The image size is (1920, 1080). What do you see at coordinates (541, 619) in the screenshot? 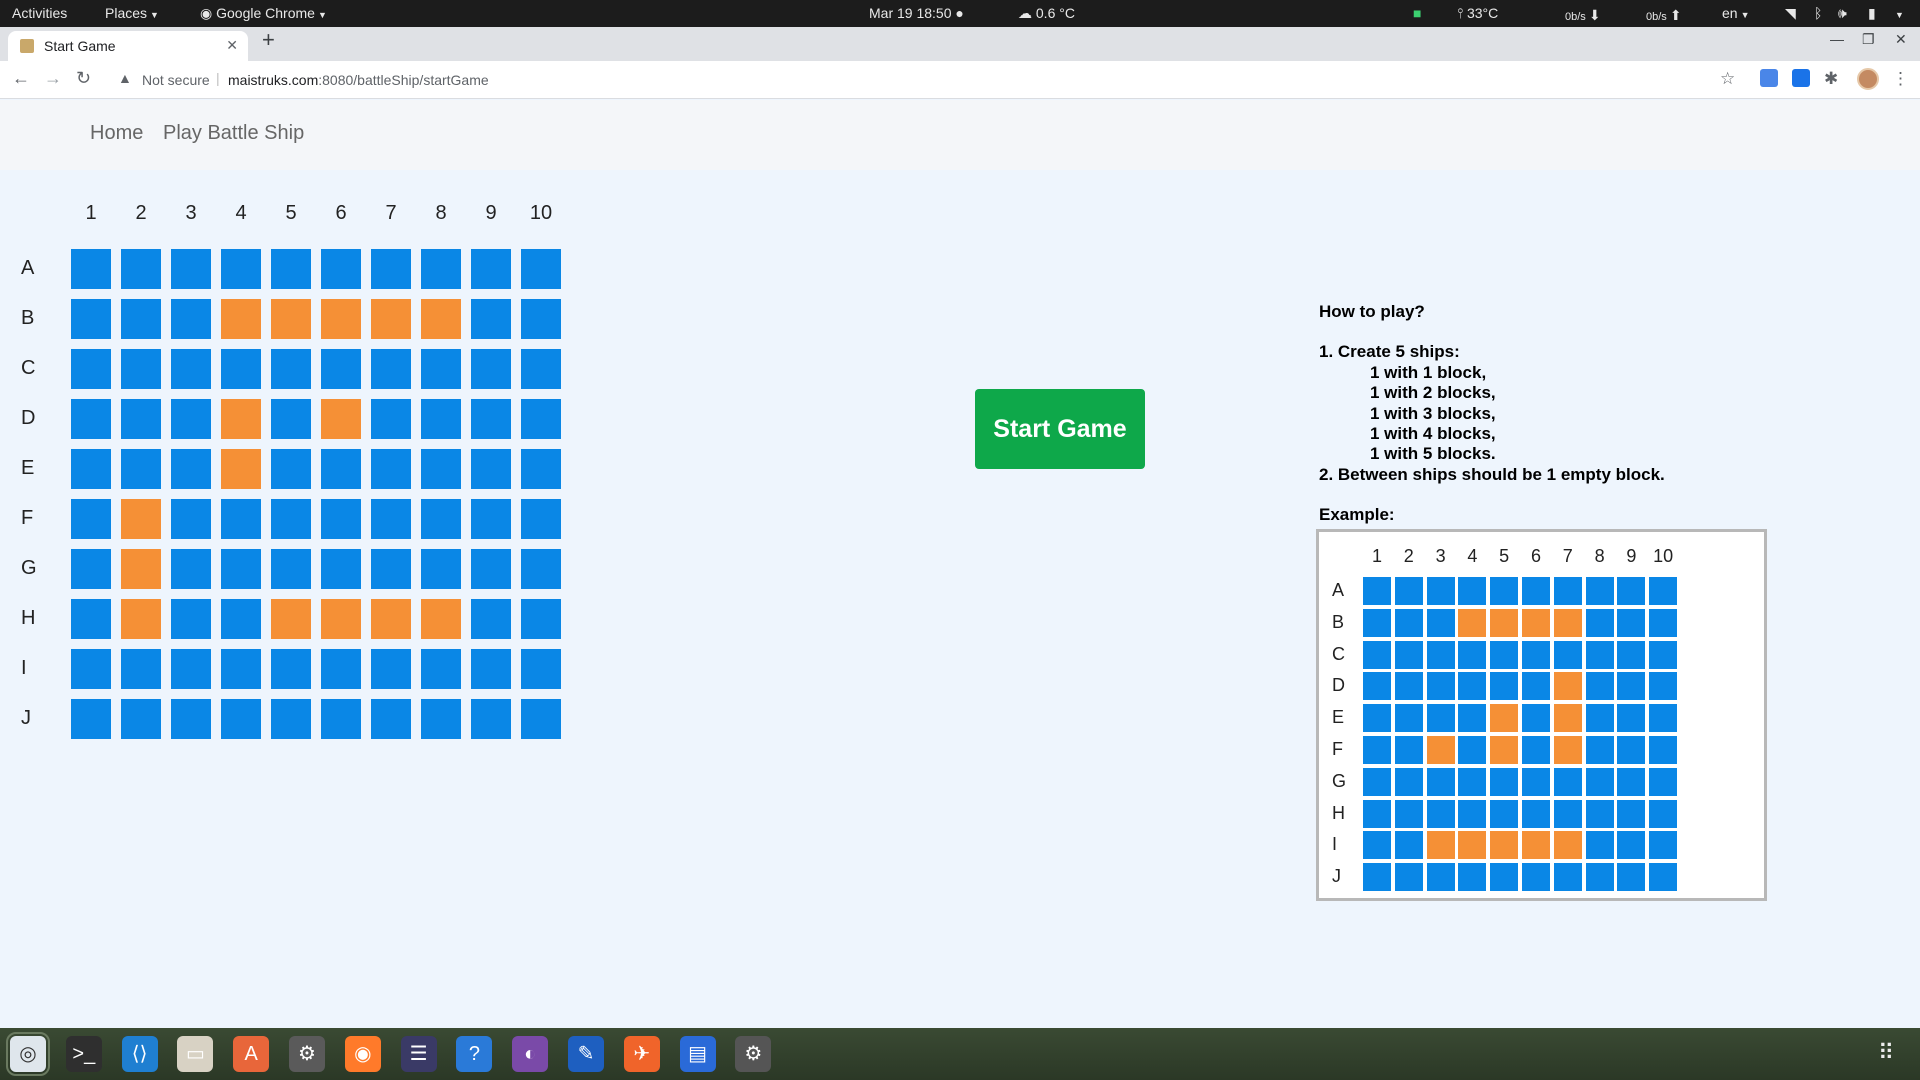
I see `board-cell-H10` at bounding box center [541, 619].